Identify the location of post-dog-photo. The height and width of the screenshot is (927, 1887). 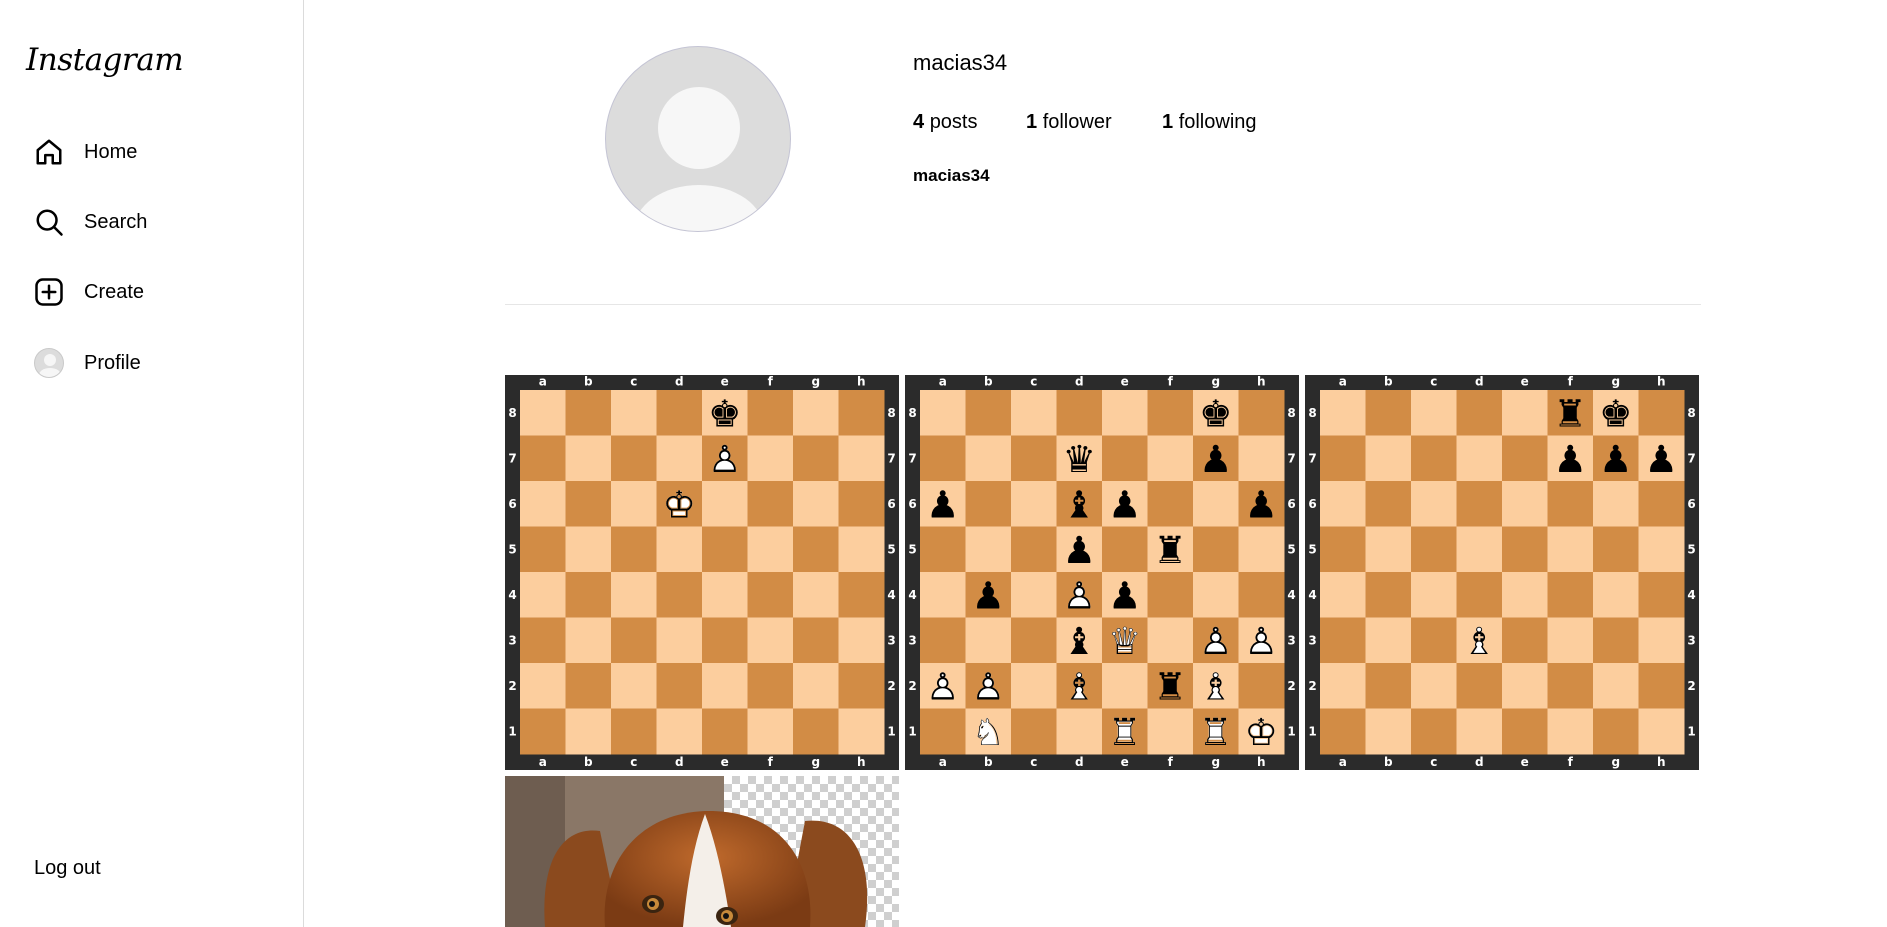
(702, 851).